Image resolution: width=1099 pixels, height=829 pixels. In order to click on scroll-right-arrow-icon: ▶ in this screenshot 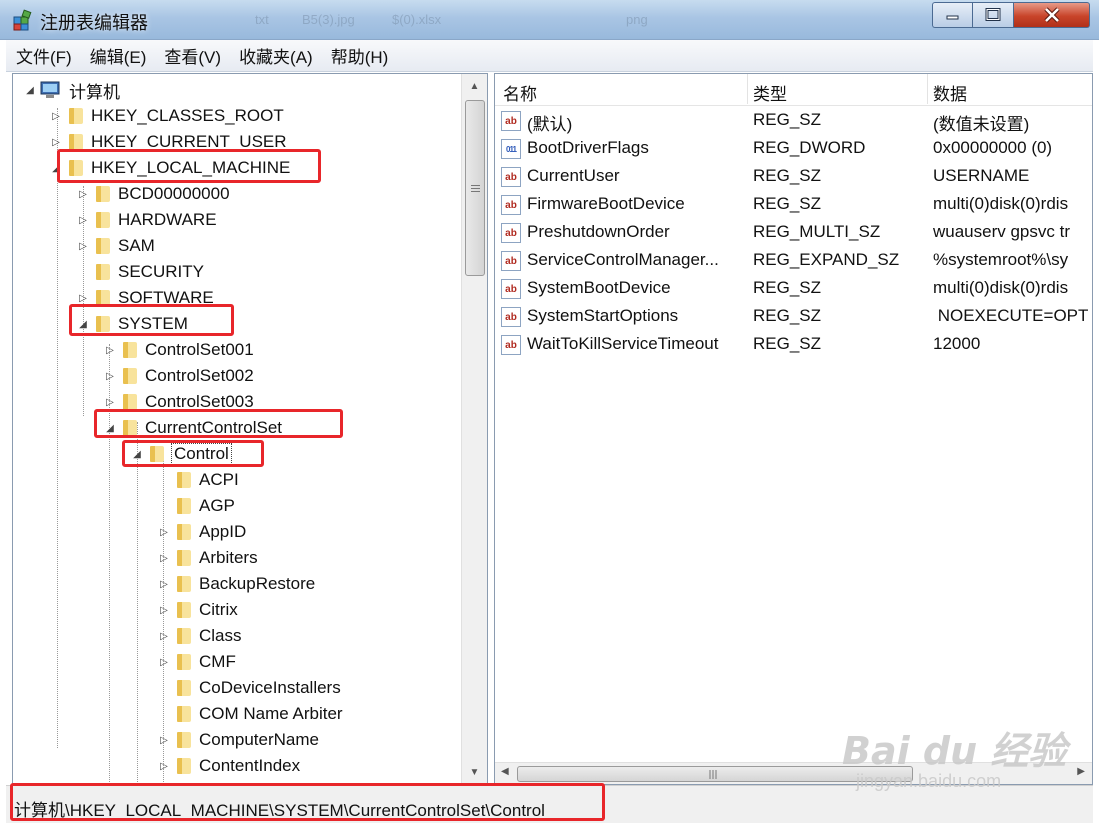, I will do `click(1081, 771)`.